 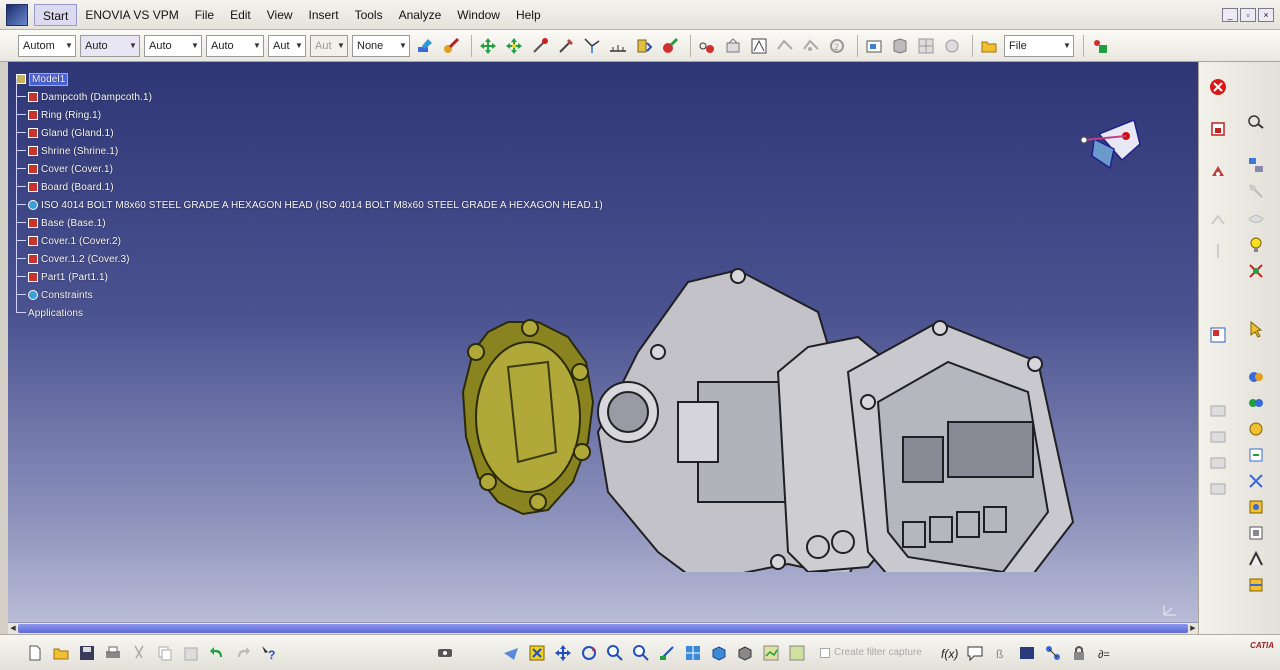 What do you see at coordinates (1256, 533) in the screenshot?
I see `pocket-icon` at bounding box center [1256, 533].